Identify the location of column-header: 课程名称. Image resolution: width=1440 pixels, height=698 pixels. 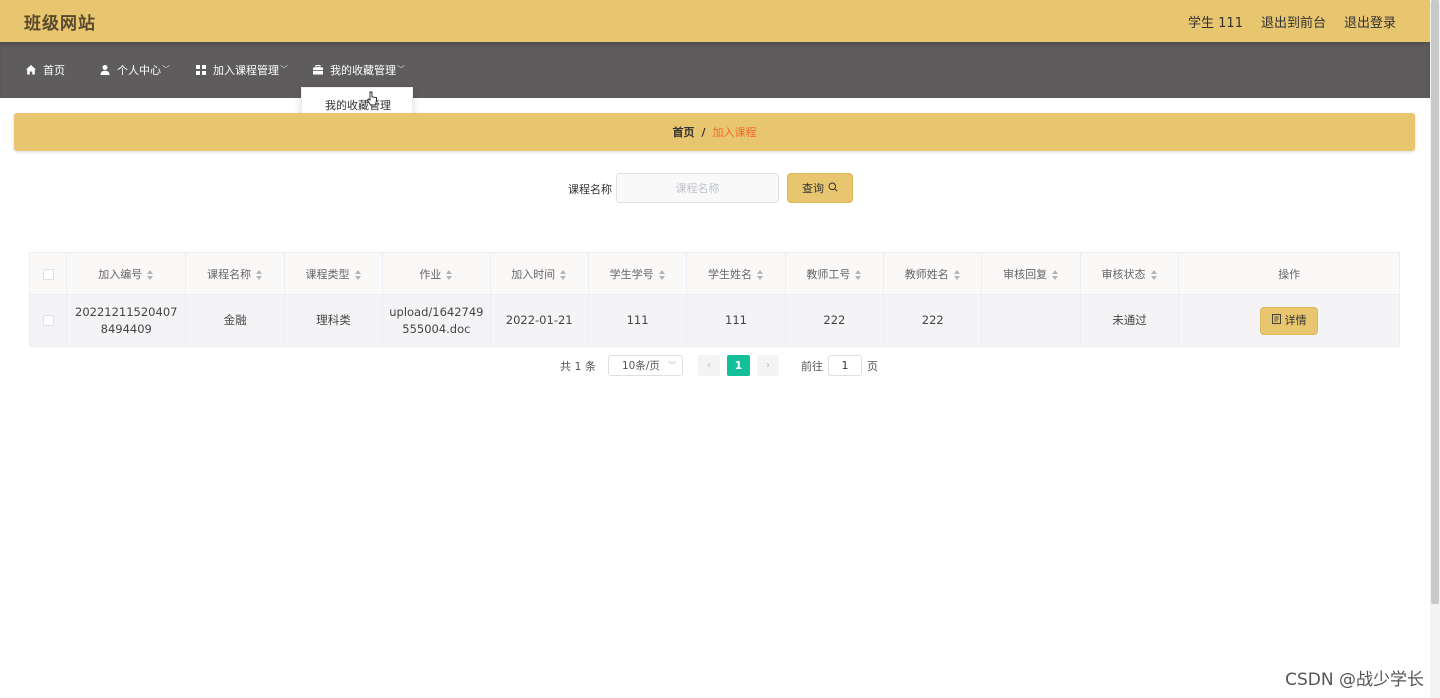
(235, 273).